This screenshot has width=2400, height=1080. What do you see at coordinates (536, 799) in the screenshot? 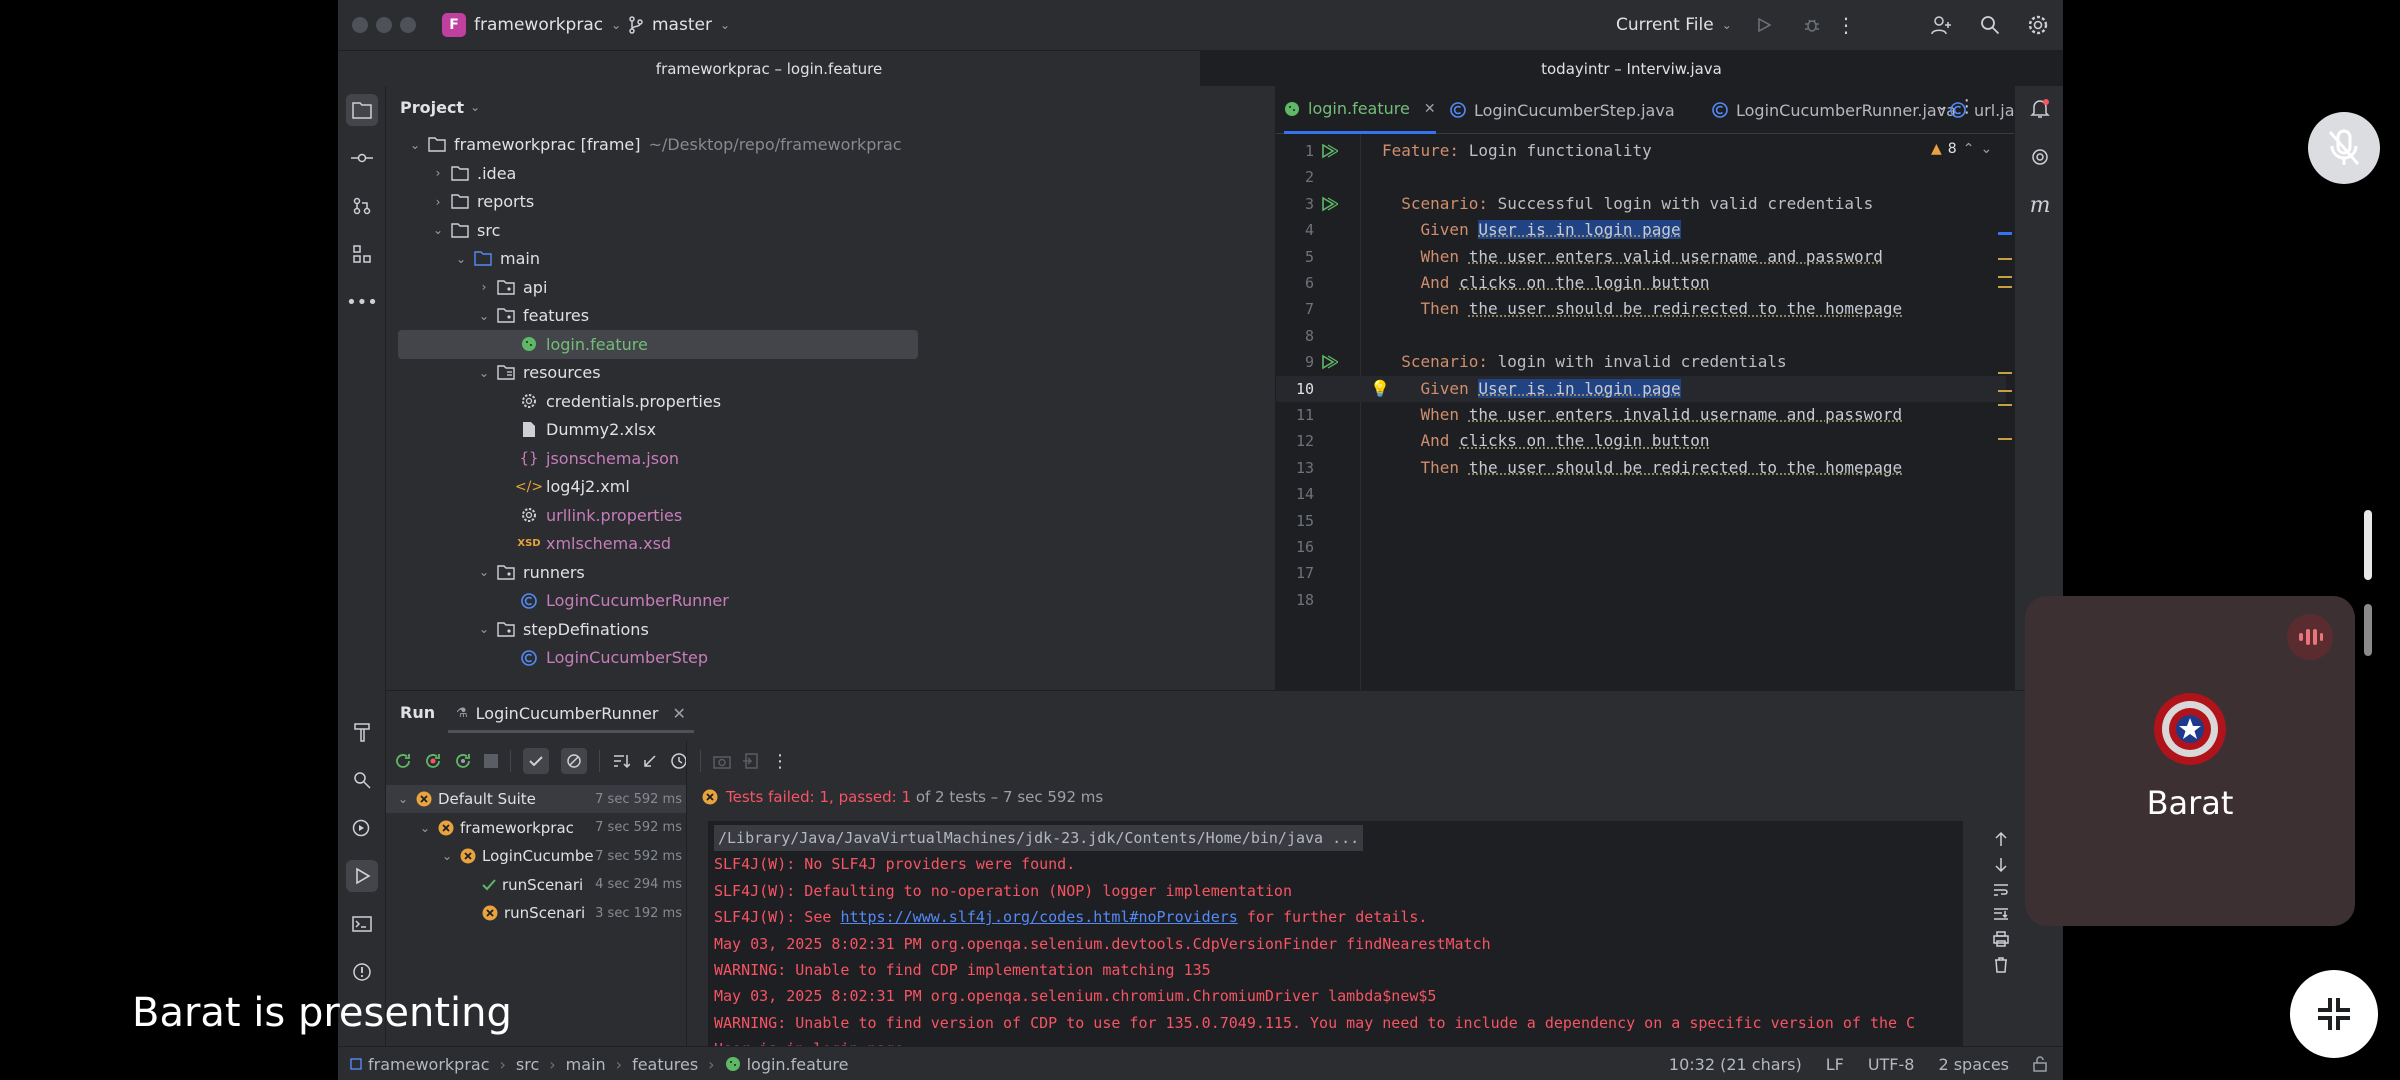
I see `test-node: ⌄ Default Suite 7 sec 592 ms` at bounding box center [536, 799].